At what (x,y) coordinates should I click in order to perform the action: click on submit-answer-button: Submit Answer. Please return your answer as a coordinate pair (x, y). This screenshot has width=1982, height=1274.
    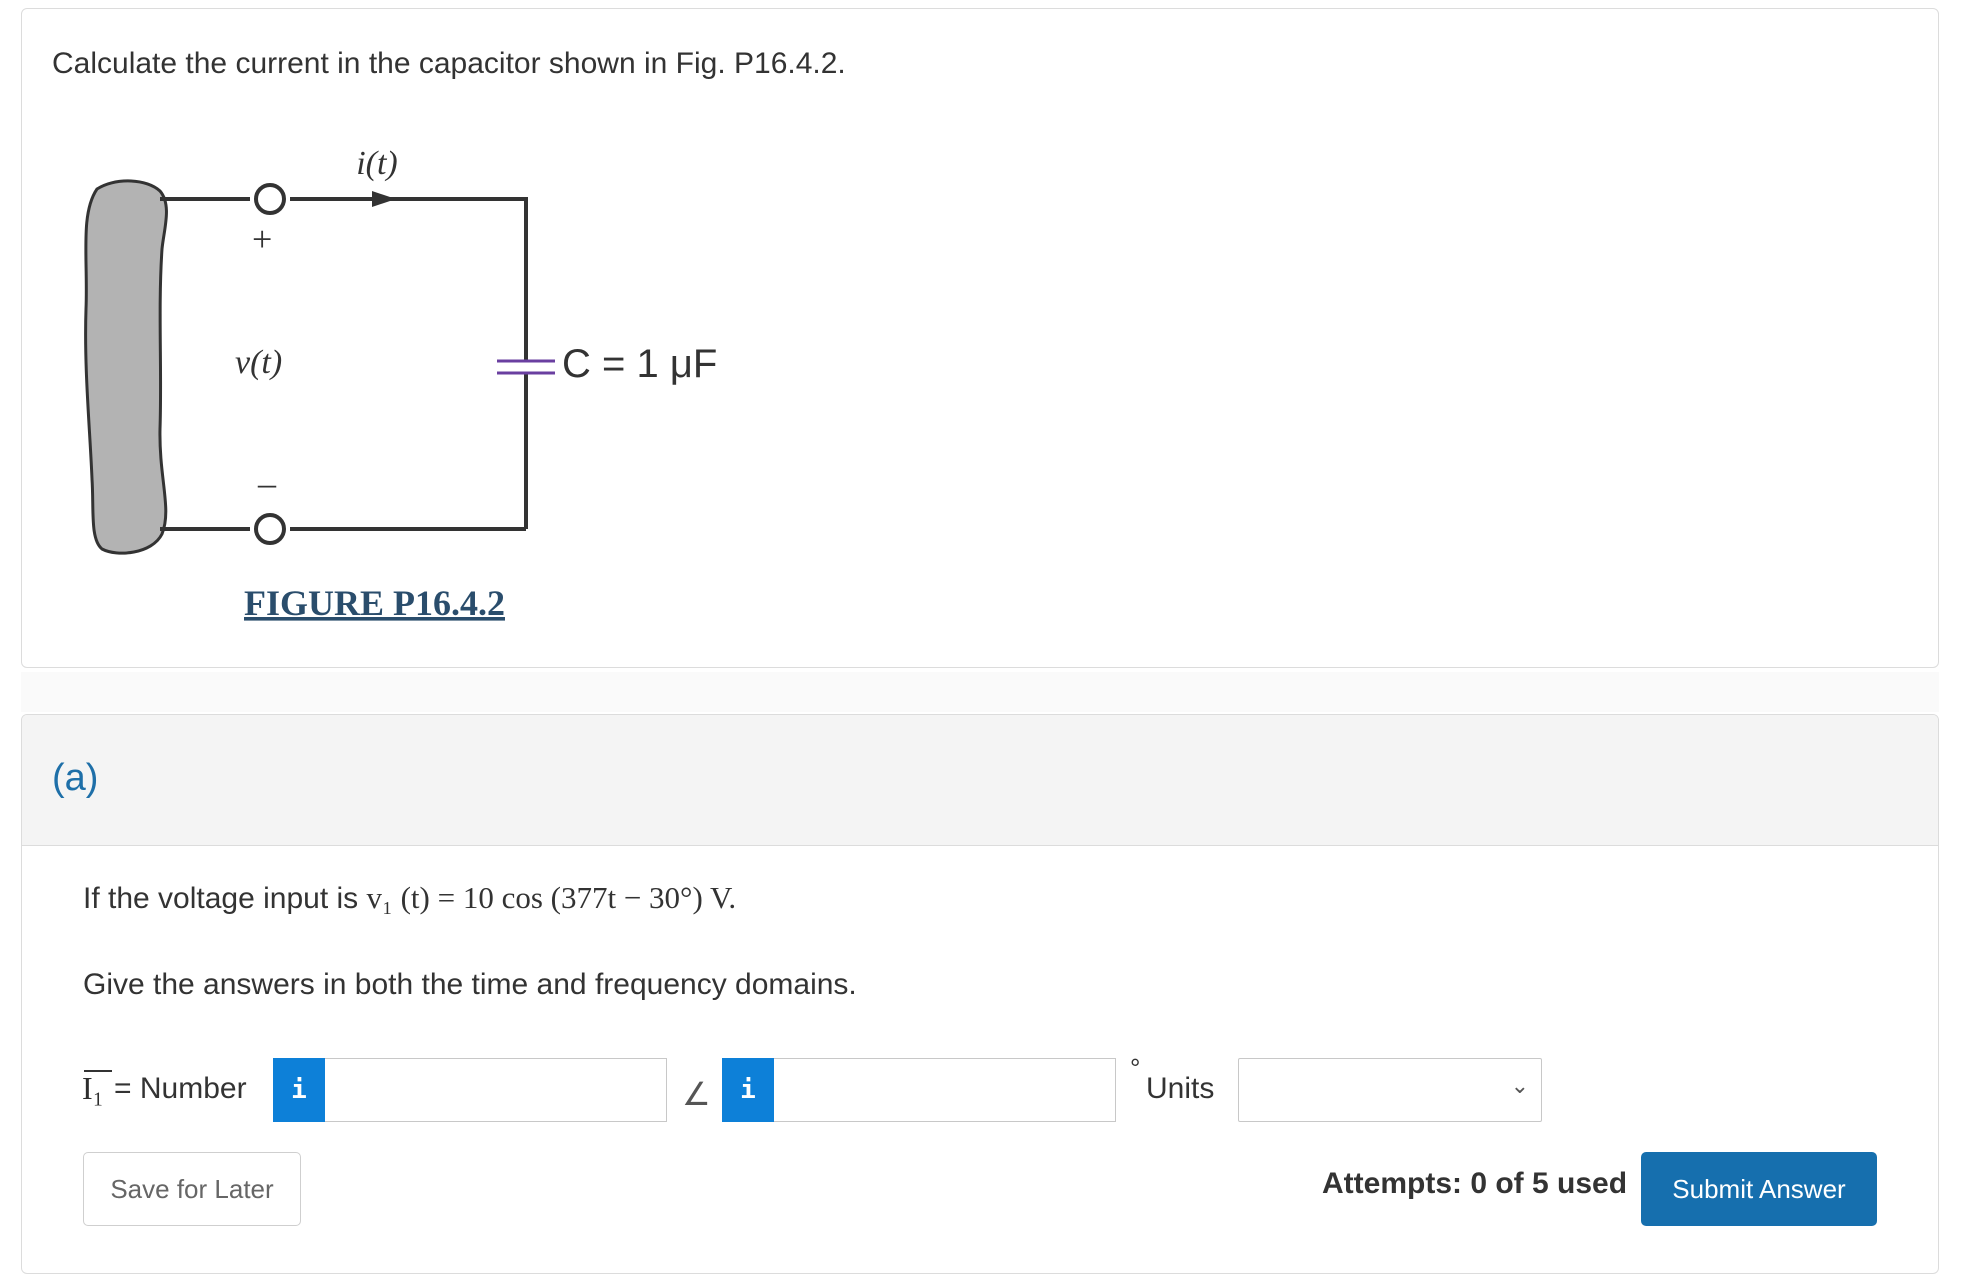
    Looking at the image, I should click on (1759, 1189).